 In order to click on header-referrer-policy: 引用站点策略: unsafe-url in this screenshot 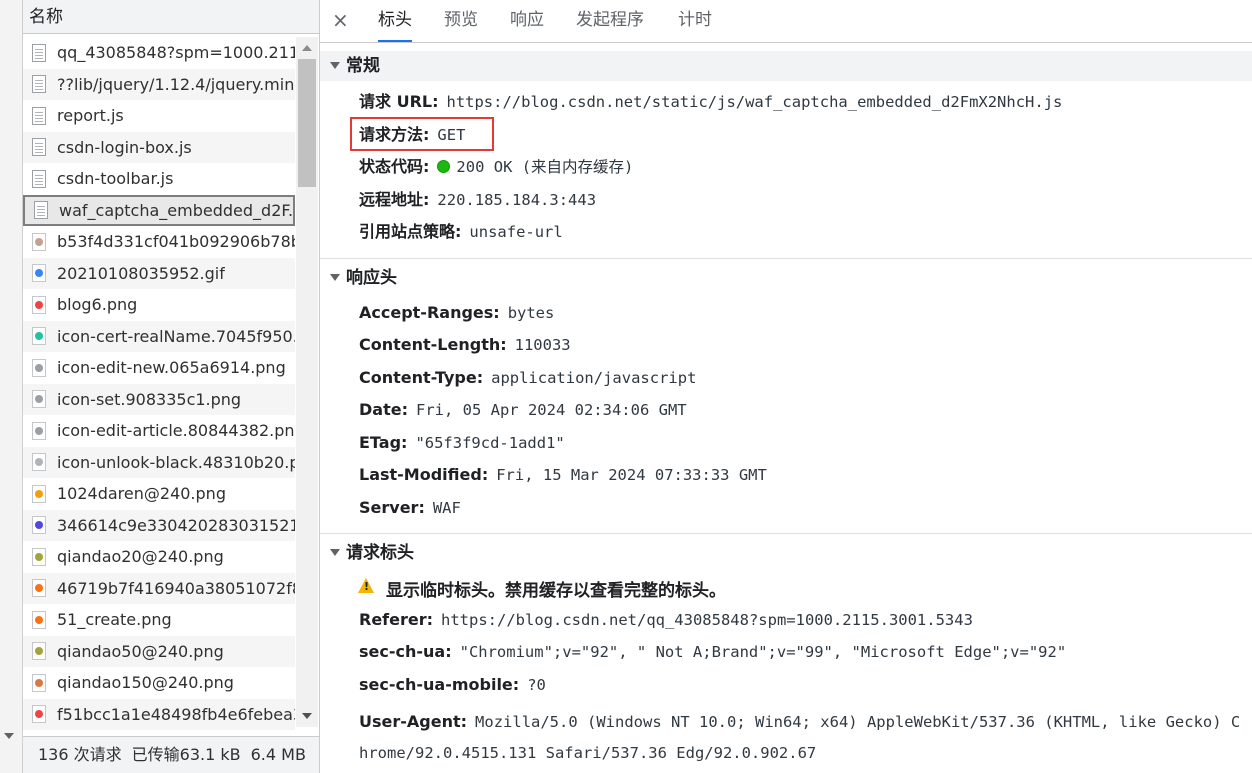, I will do `click(461, 232)`.